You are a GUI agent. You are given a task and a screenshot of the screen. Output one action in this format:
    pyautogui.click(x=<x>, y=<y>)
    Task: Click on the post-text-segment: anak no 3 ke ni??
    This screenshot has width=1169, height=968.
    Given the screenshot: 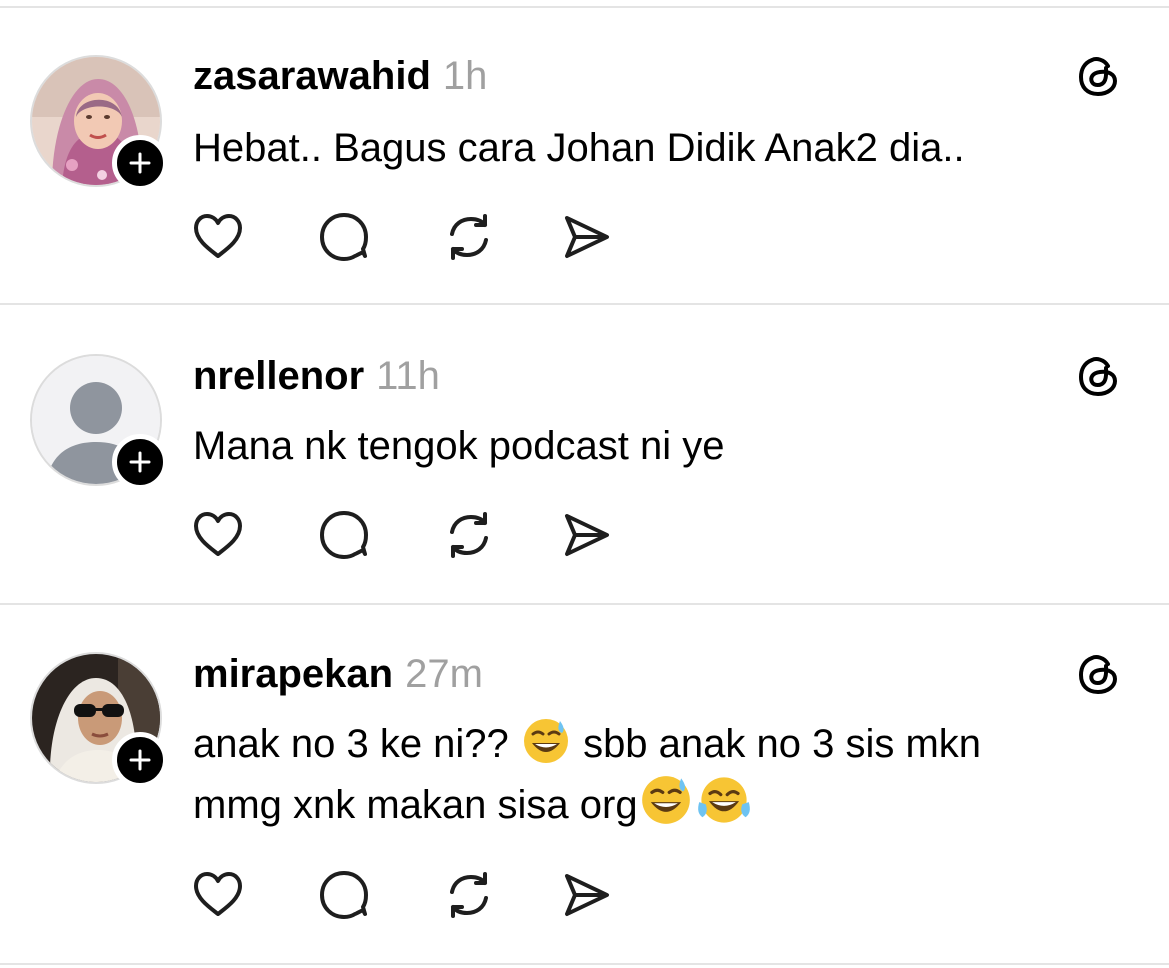 What is the action you would take?
    pyautogui.click(x=351, y=744)
    